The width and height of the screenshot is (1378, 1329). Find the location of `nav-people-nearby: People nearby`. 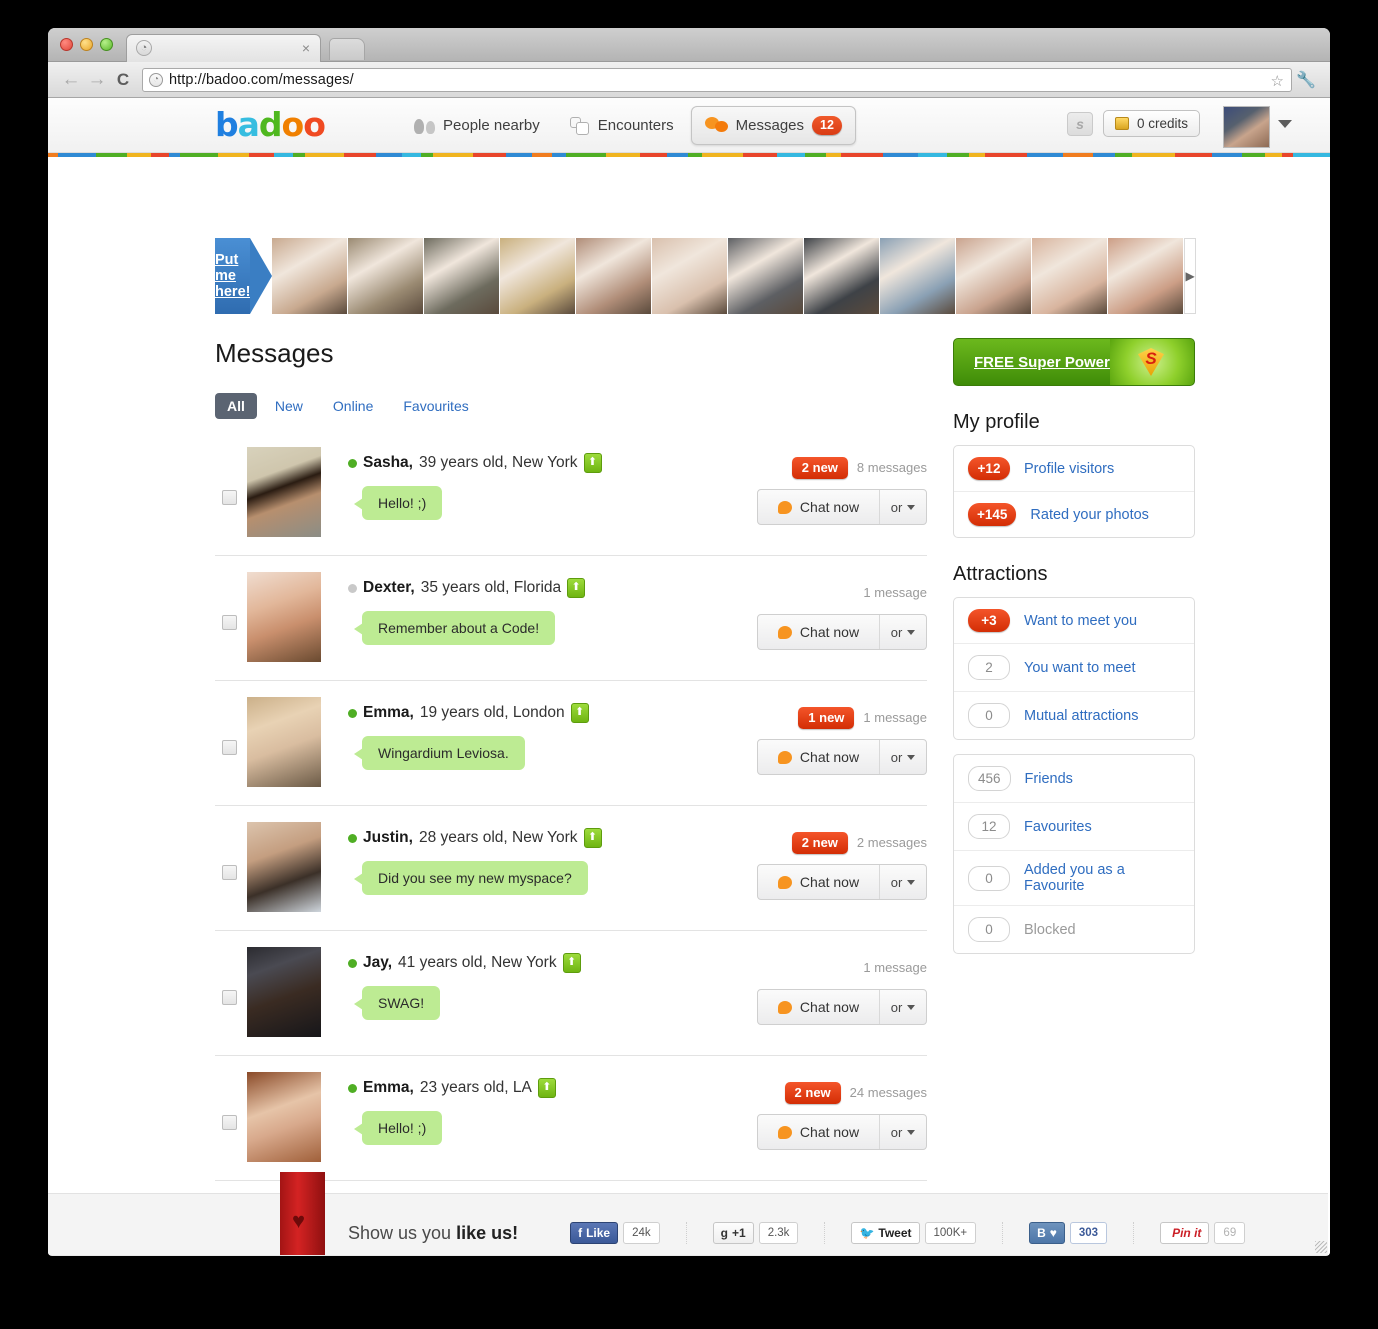

nav-people-nearby: People nearby is located at coordinates (477, 125).